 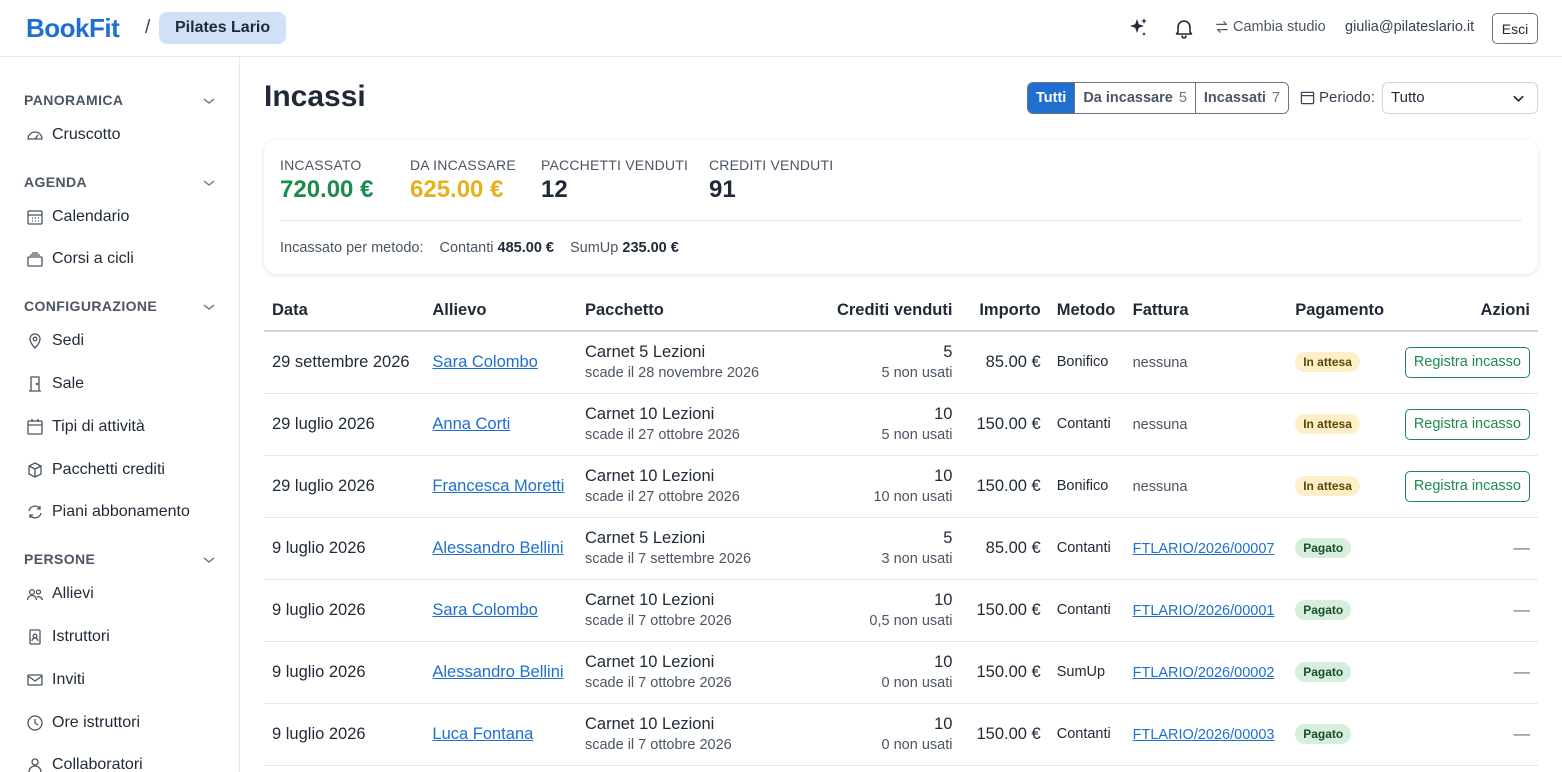 I want to click on period-filter-label: Periodo:, so click(x=1337, y=97).